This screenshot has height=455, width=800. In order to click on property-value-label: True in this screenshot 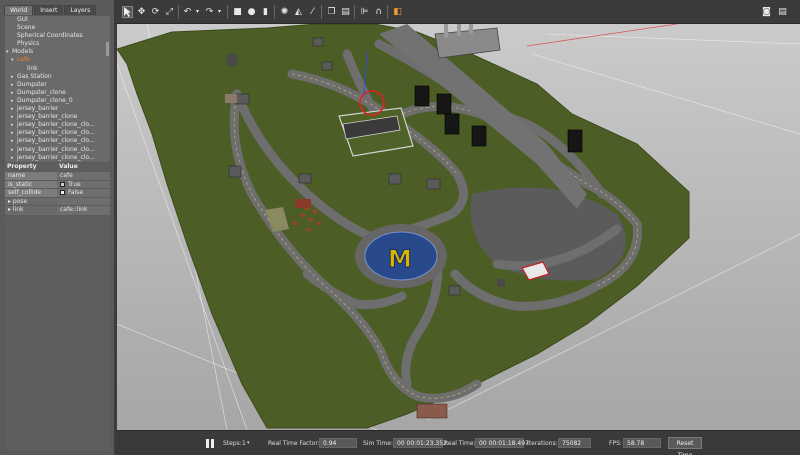, I will do `click(74, 184)`.